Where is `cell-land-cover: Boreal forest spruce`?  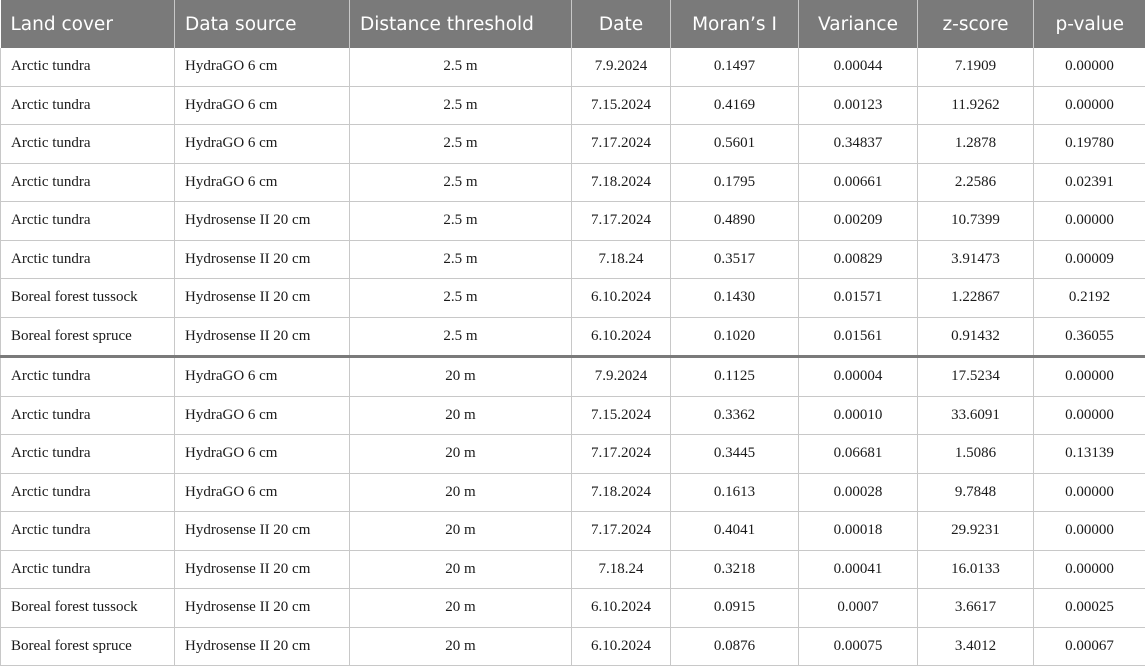
cell-land-cover: Boreal forest spruce is located at coordinates (88, 337).